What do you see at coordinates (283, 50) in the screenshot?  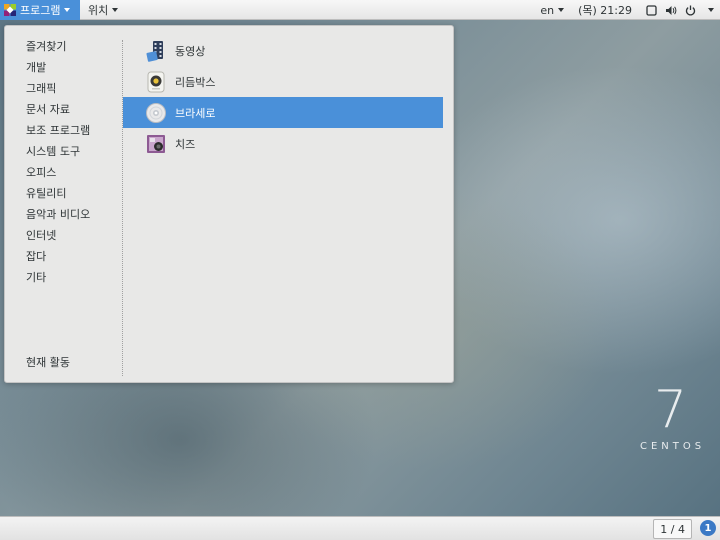 I see `app-item-videos: 동영상` at bounding box center [283, 50].